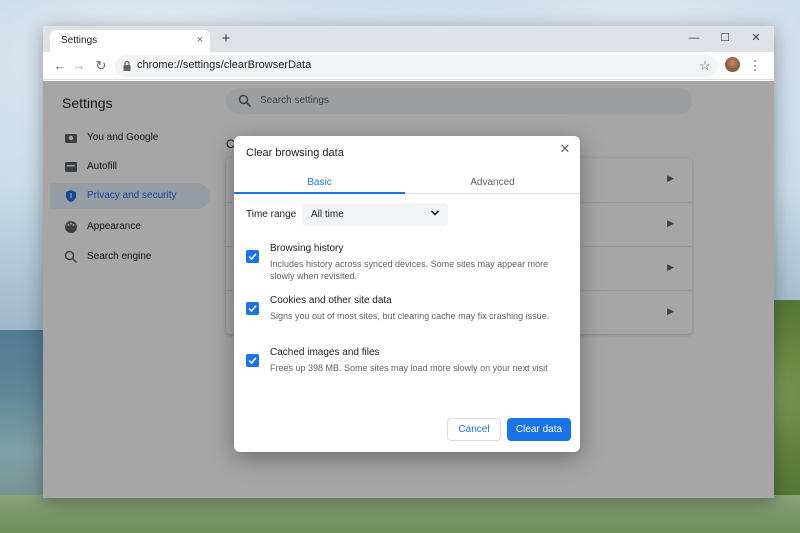  What do you see at coordinates (127, 65) in the screenshot?
I see `lock-icon` at bounding box center [127, 65].